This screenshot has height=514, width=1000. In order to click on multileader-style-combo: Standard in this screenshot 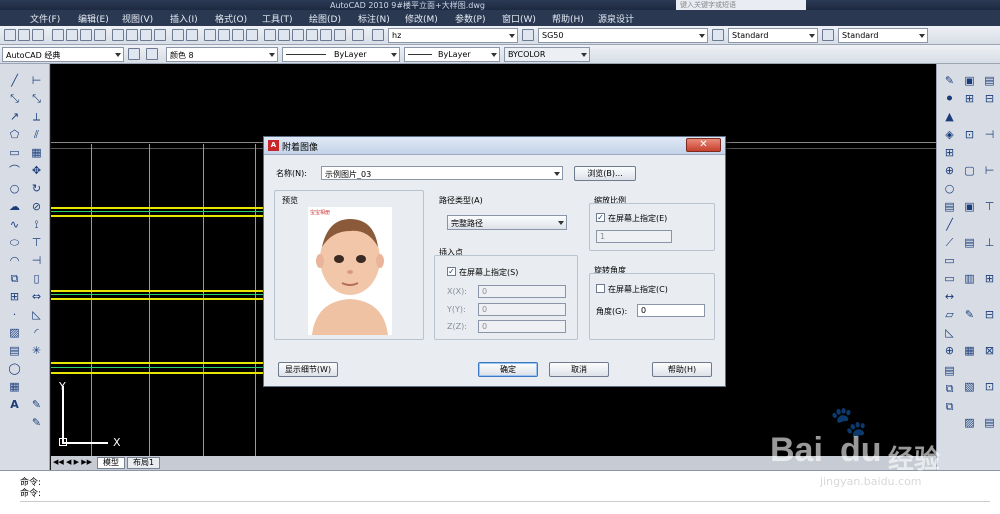, I will do `click(883, 35)`.